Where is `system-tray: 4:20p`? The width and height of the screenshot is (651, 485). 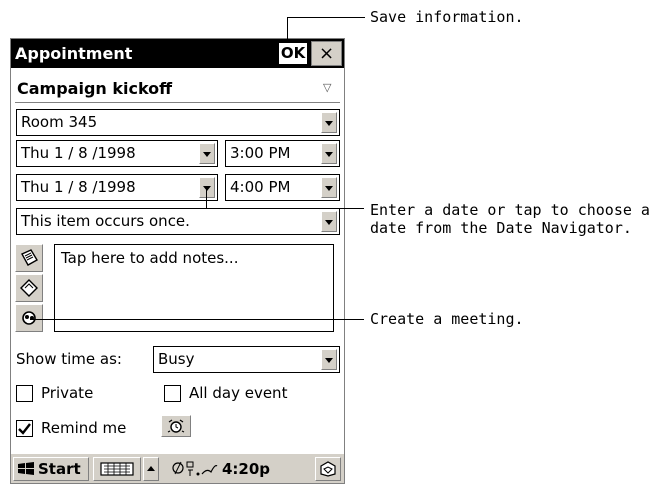
system-tray: 4:20p is located at coordinates (241, 469).